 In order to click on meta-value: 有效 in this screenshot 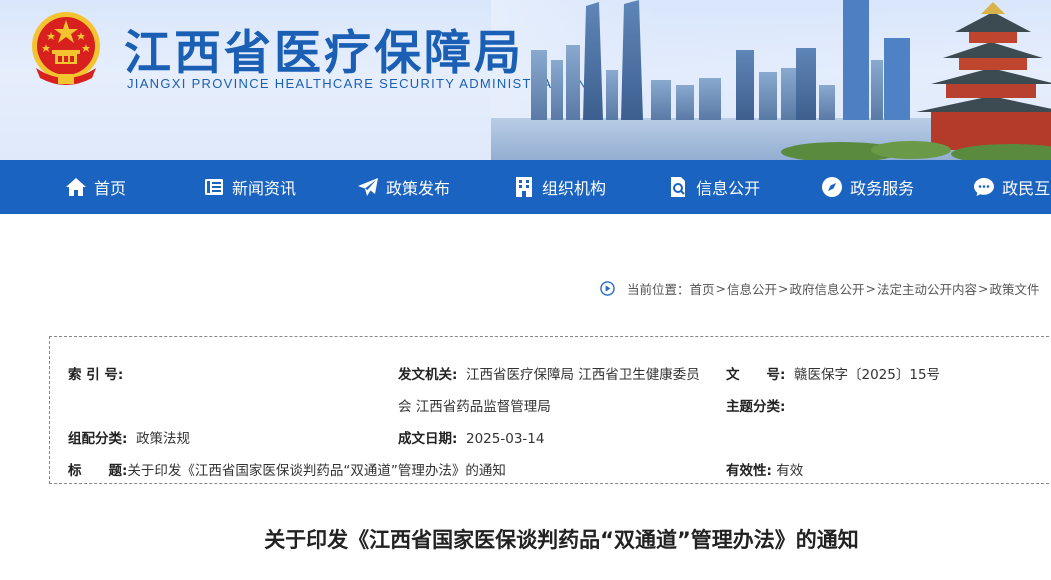, I will do `click(790, 471)`.